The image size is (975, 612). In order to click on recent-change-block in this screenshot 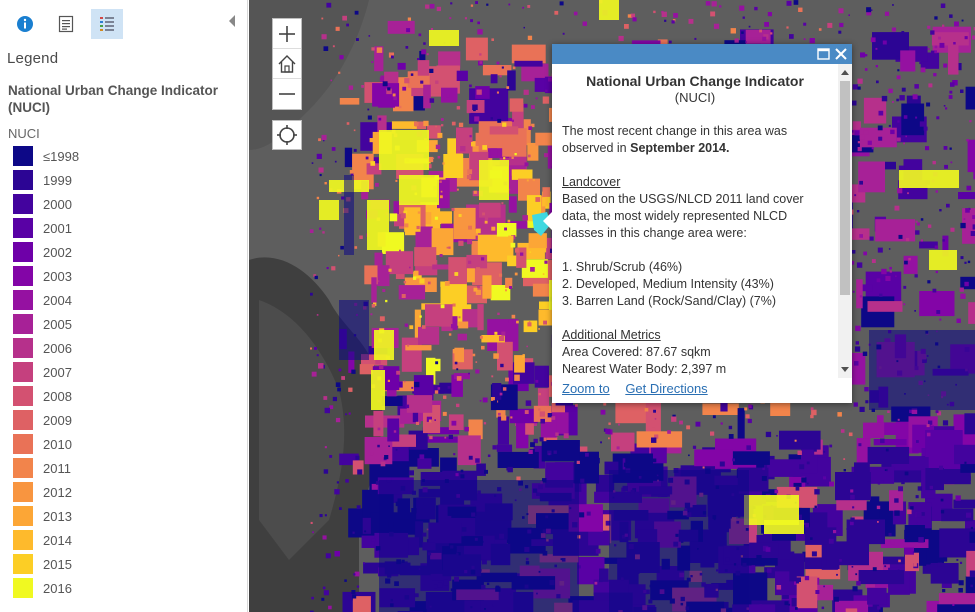, I will do `click(494, 180)`.